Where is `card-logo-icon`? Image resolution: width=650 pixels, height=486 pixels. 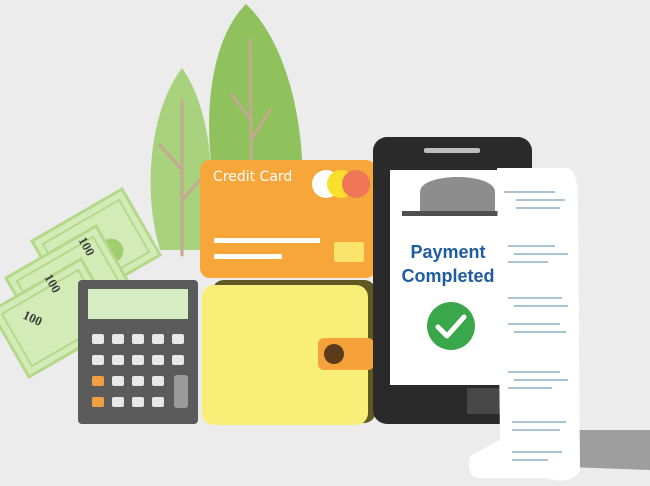
card-logo-icon is located at coordinates (341, 184).